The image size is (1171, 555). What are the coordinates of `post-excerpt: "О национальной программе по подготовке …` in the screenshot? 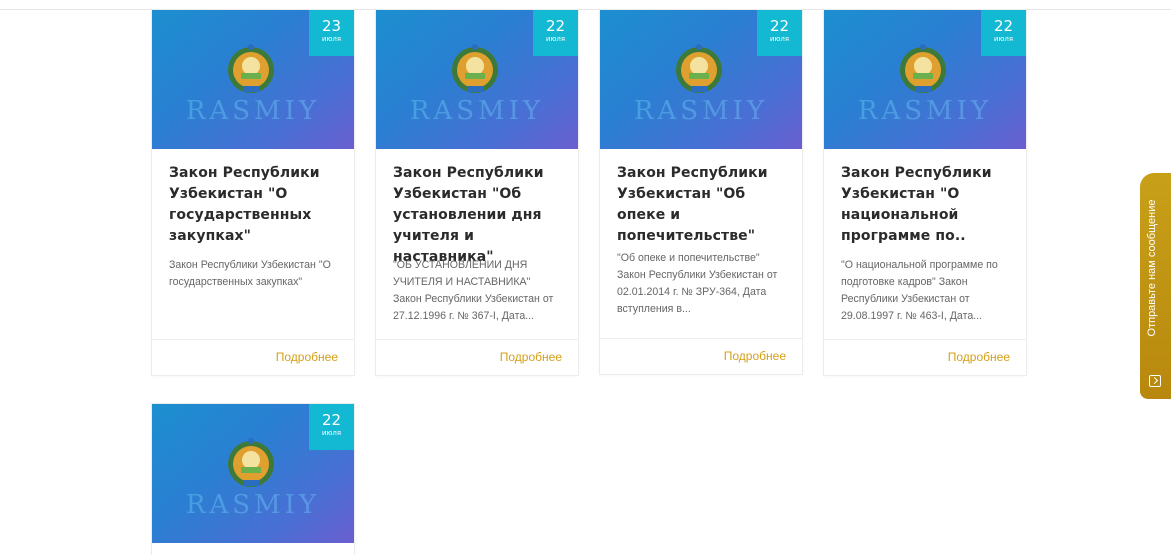 It's located at (919, 290).